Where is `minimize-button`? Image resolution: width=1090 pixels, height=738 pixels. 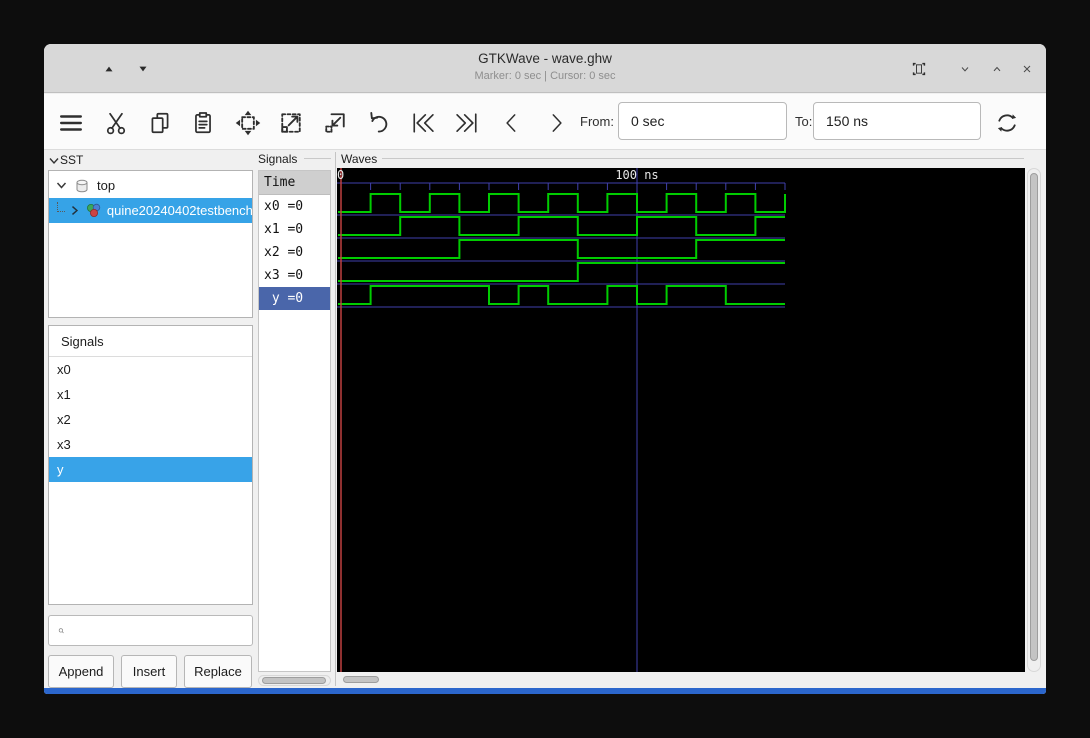
minimize-button is located at coordinates (965, 69).